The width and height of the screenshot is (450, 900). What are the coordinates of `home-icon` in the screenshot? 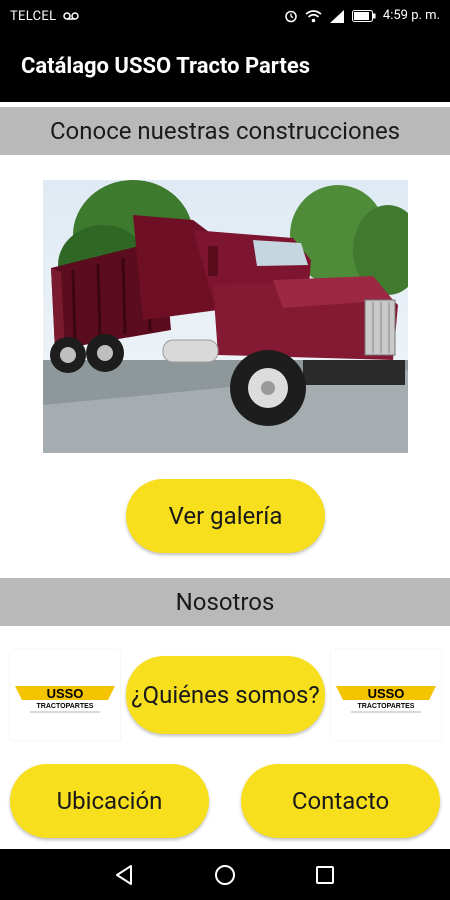 It's located at (225, 875).